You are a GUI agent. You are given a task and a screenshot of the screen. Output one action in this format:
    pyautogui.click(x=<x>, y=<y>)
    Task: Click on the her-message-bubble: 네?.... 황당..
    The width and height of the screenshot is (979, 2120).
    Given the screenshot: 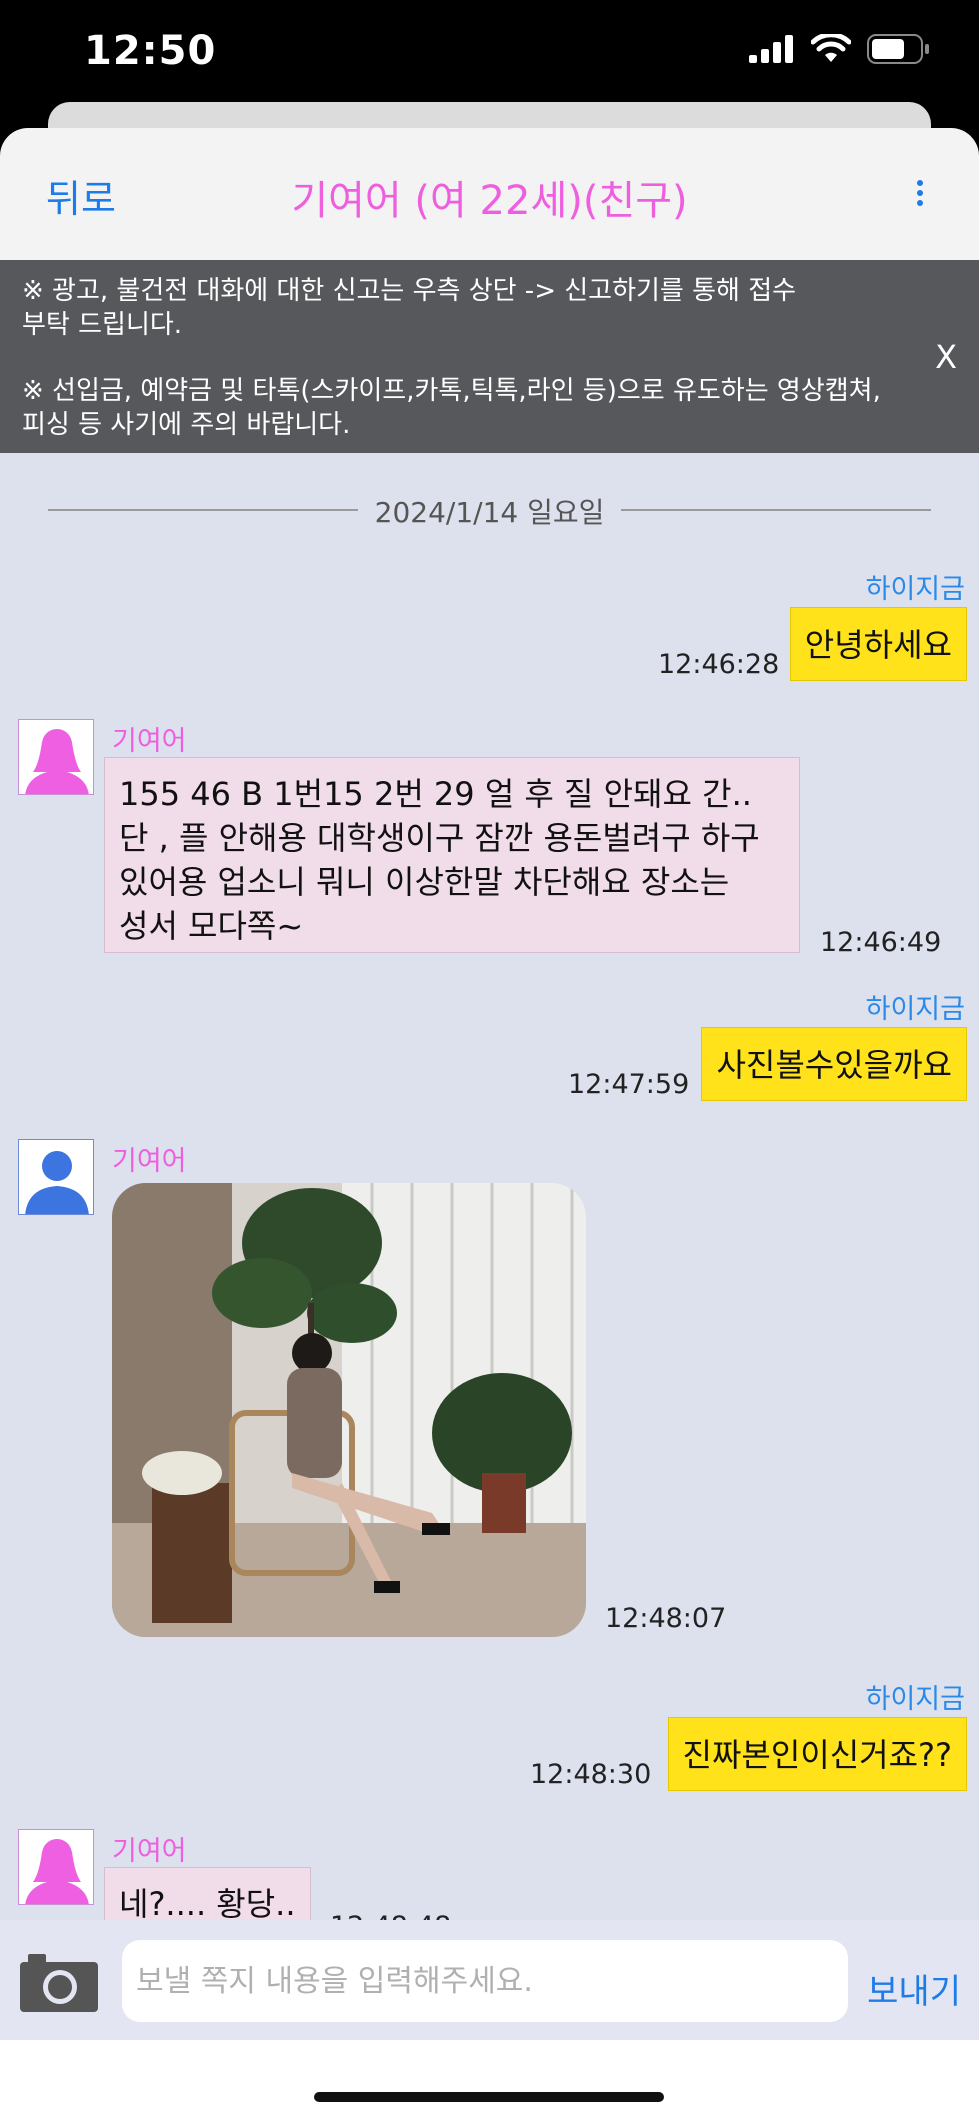 What is the action you would take?
    pyautogui.click(x=207, y=1893)
    